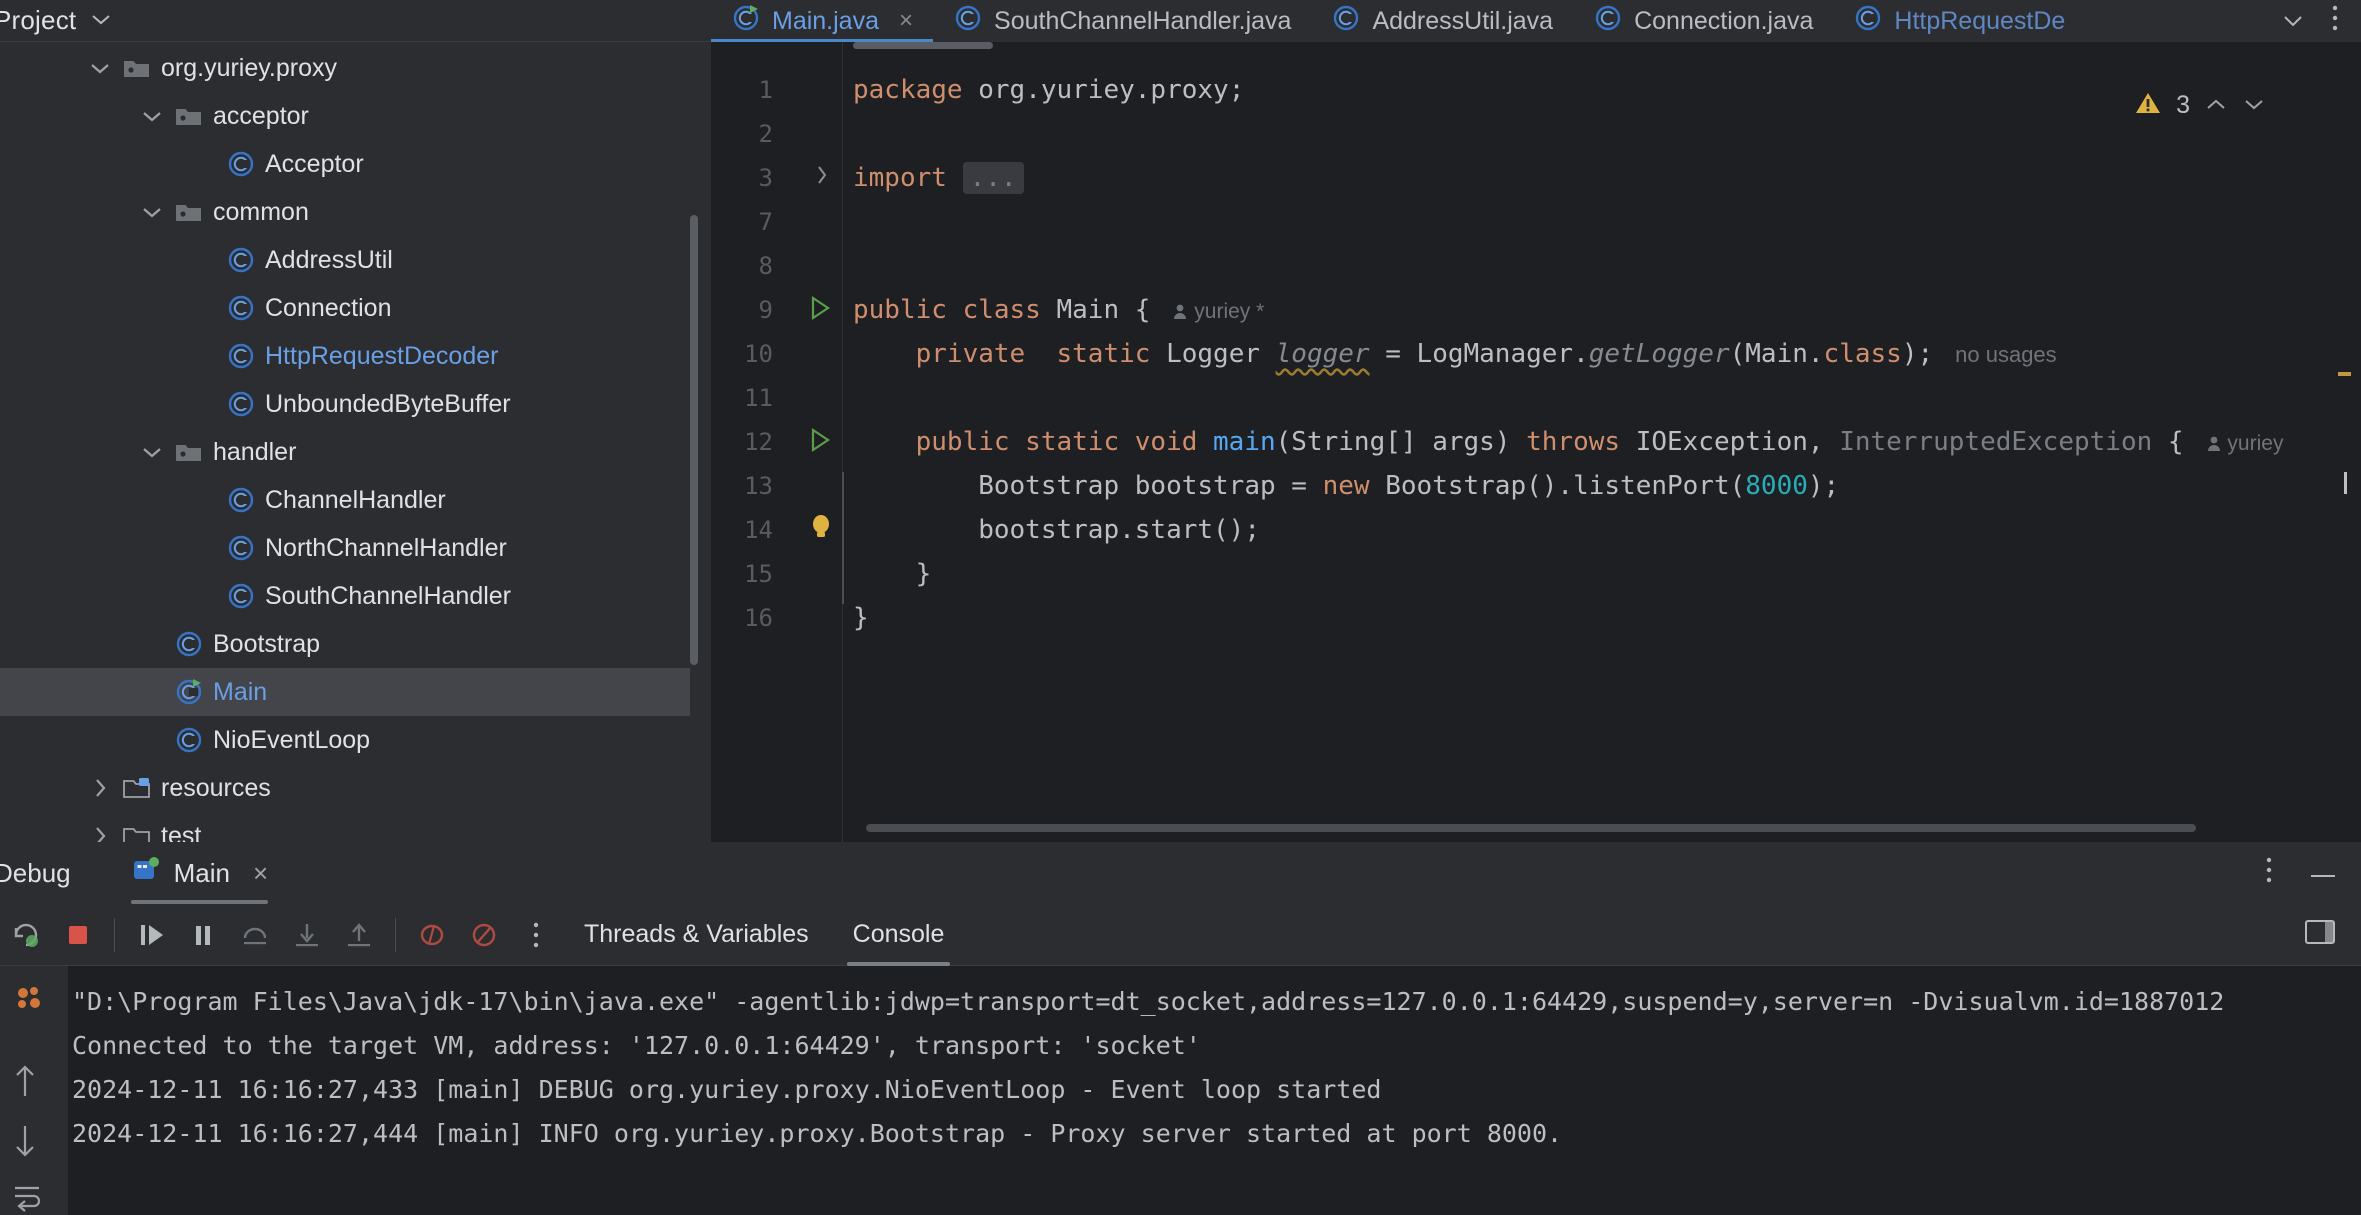 The width and height of the screenshot is (2361, 1215). Describe the element at coordinates (29, 1002) in the screenshot. I see `scroll-to-end-icon` at that location.